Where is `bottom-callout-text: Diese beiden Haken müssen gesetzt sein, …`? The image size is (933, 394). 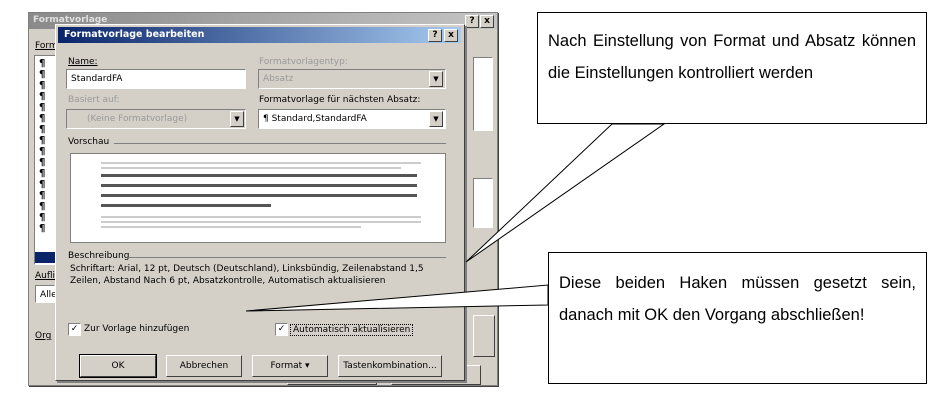
bottom-callout-text: Diese beiden Haken müssen gesetzt sein, … is located at coordinates (737, 299).